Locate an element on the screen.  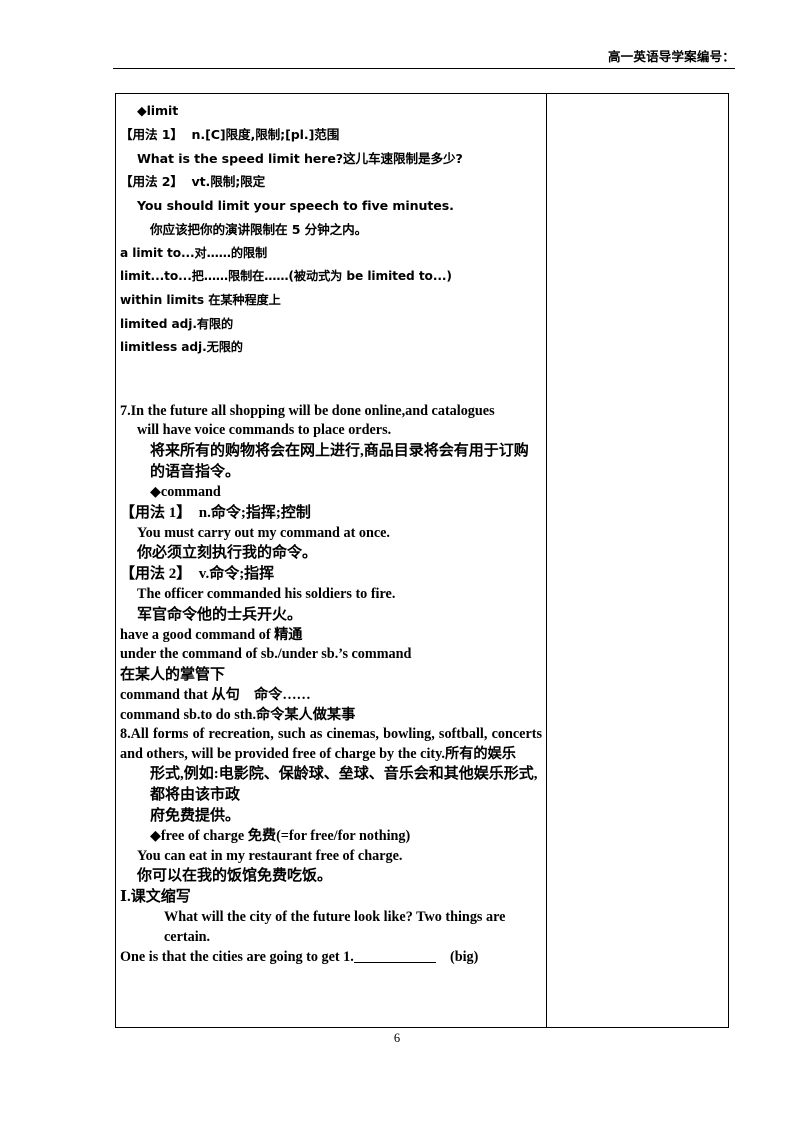
page-number: 6 is located at coordinates (397, 1038).